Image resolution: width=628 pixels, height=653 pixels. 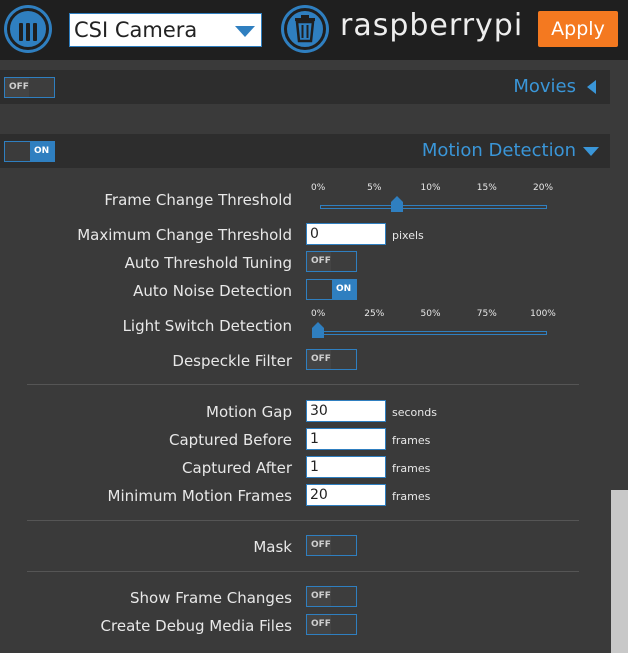 I want to click on frame-change-threshold-track, so click(x=433, y=207).